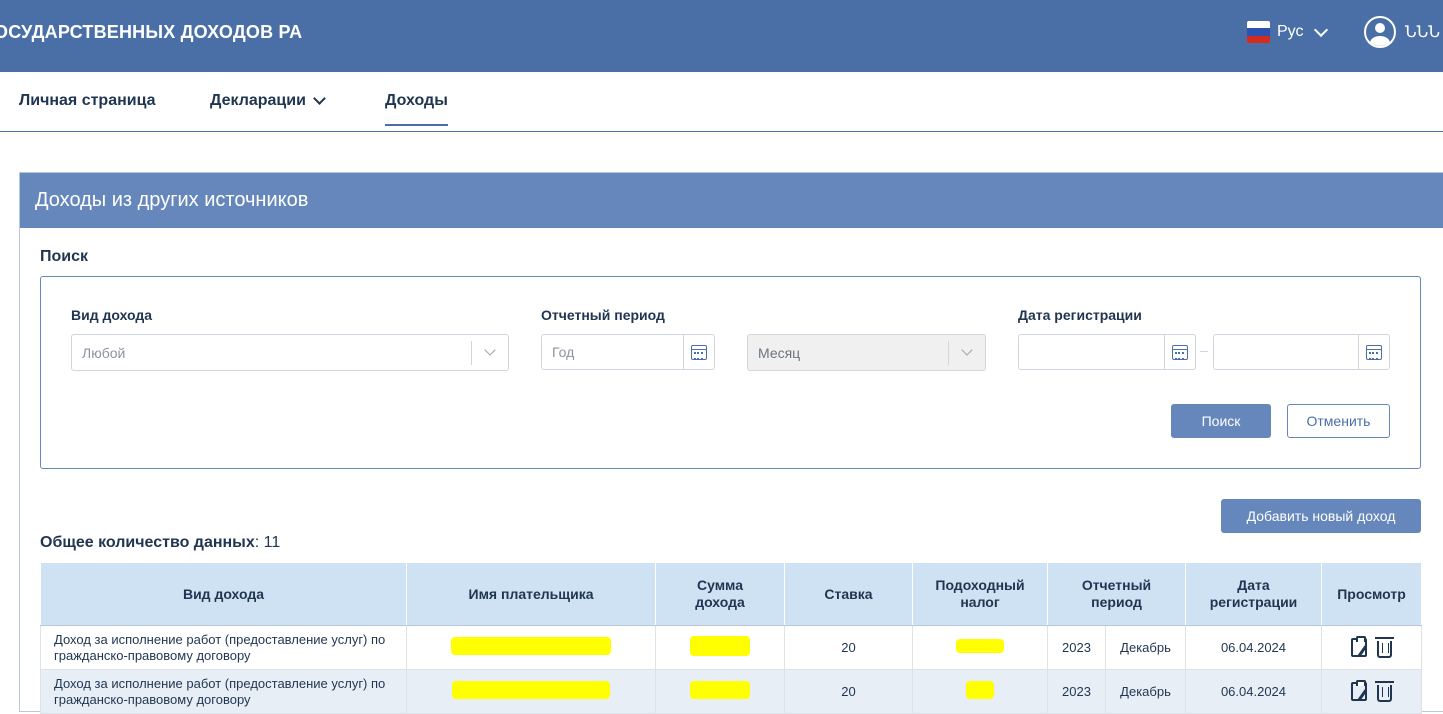 This screenshot has width=1443, height=714. What do you see at coordinates (1107, 352) in the screenshot?
I see `registration-date-from` at bounding box center [1107, 352].